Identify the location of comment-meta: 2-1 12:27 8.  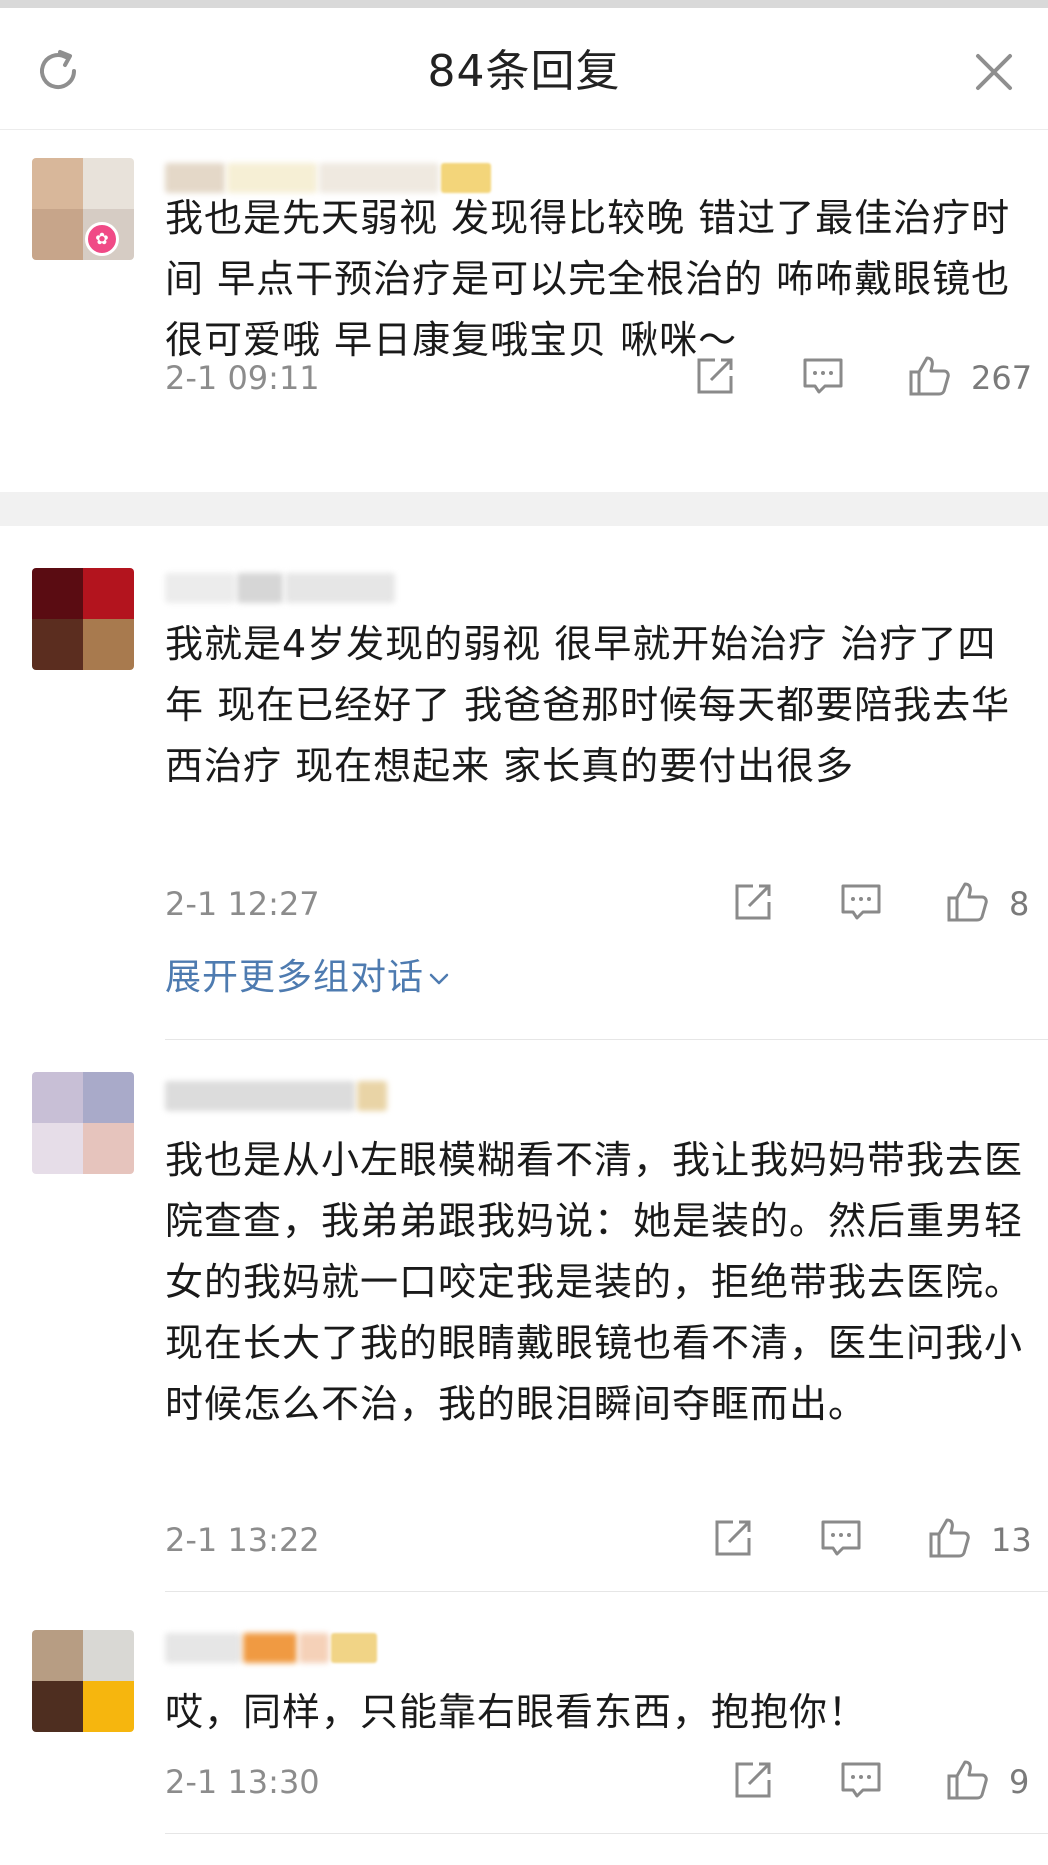
(597, 903).